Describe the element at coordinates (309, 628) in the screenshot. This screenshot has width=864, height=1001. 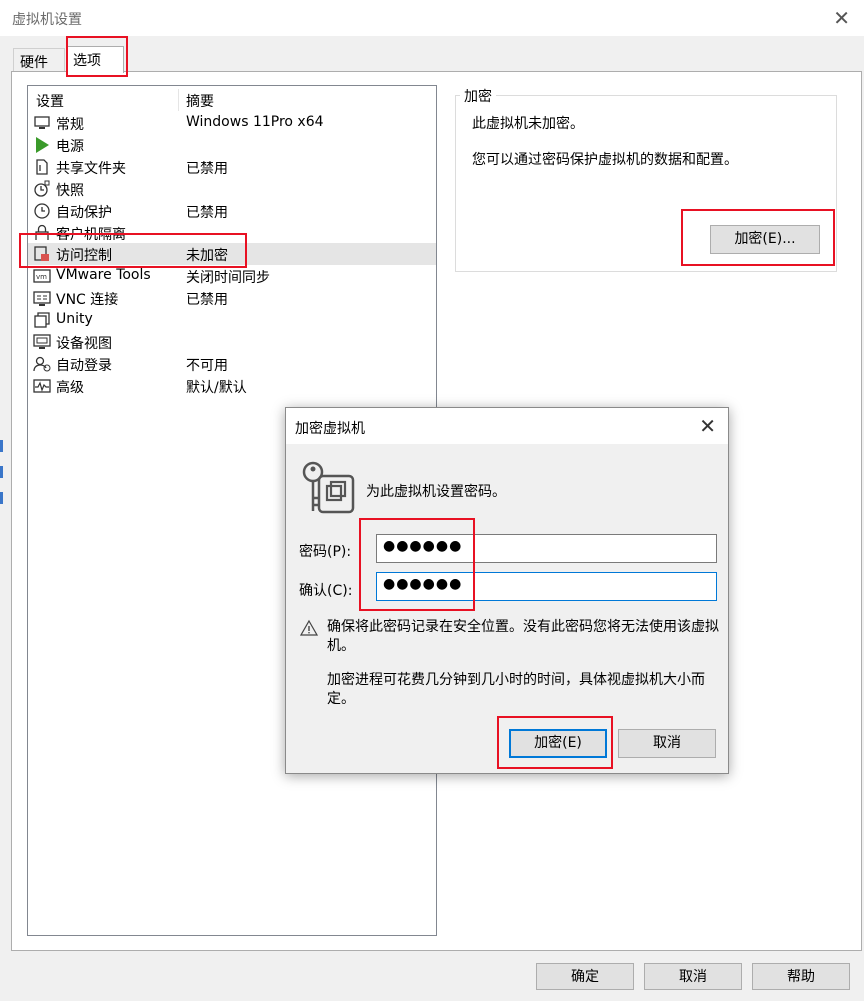
I see `warning-icon` at that location.